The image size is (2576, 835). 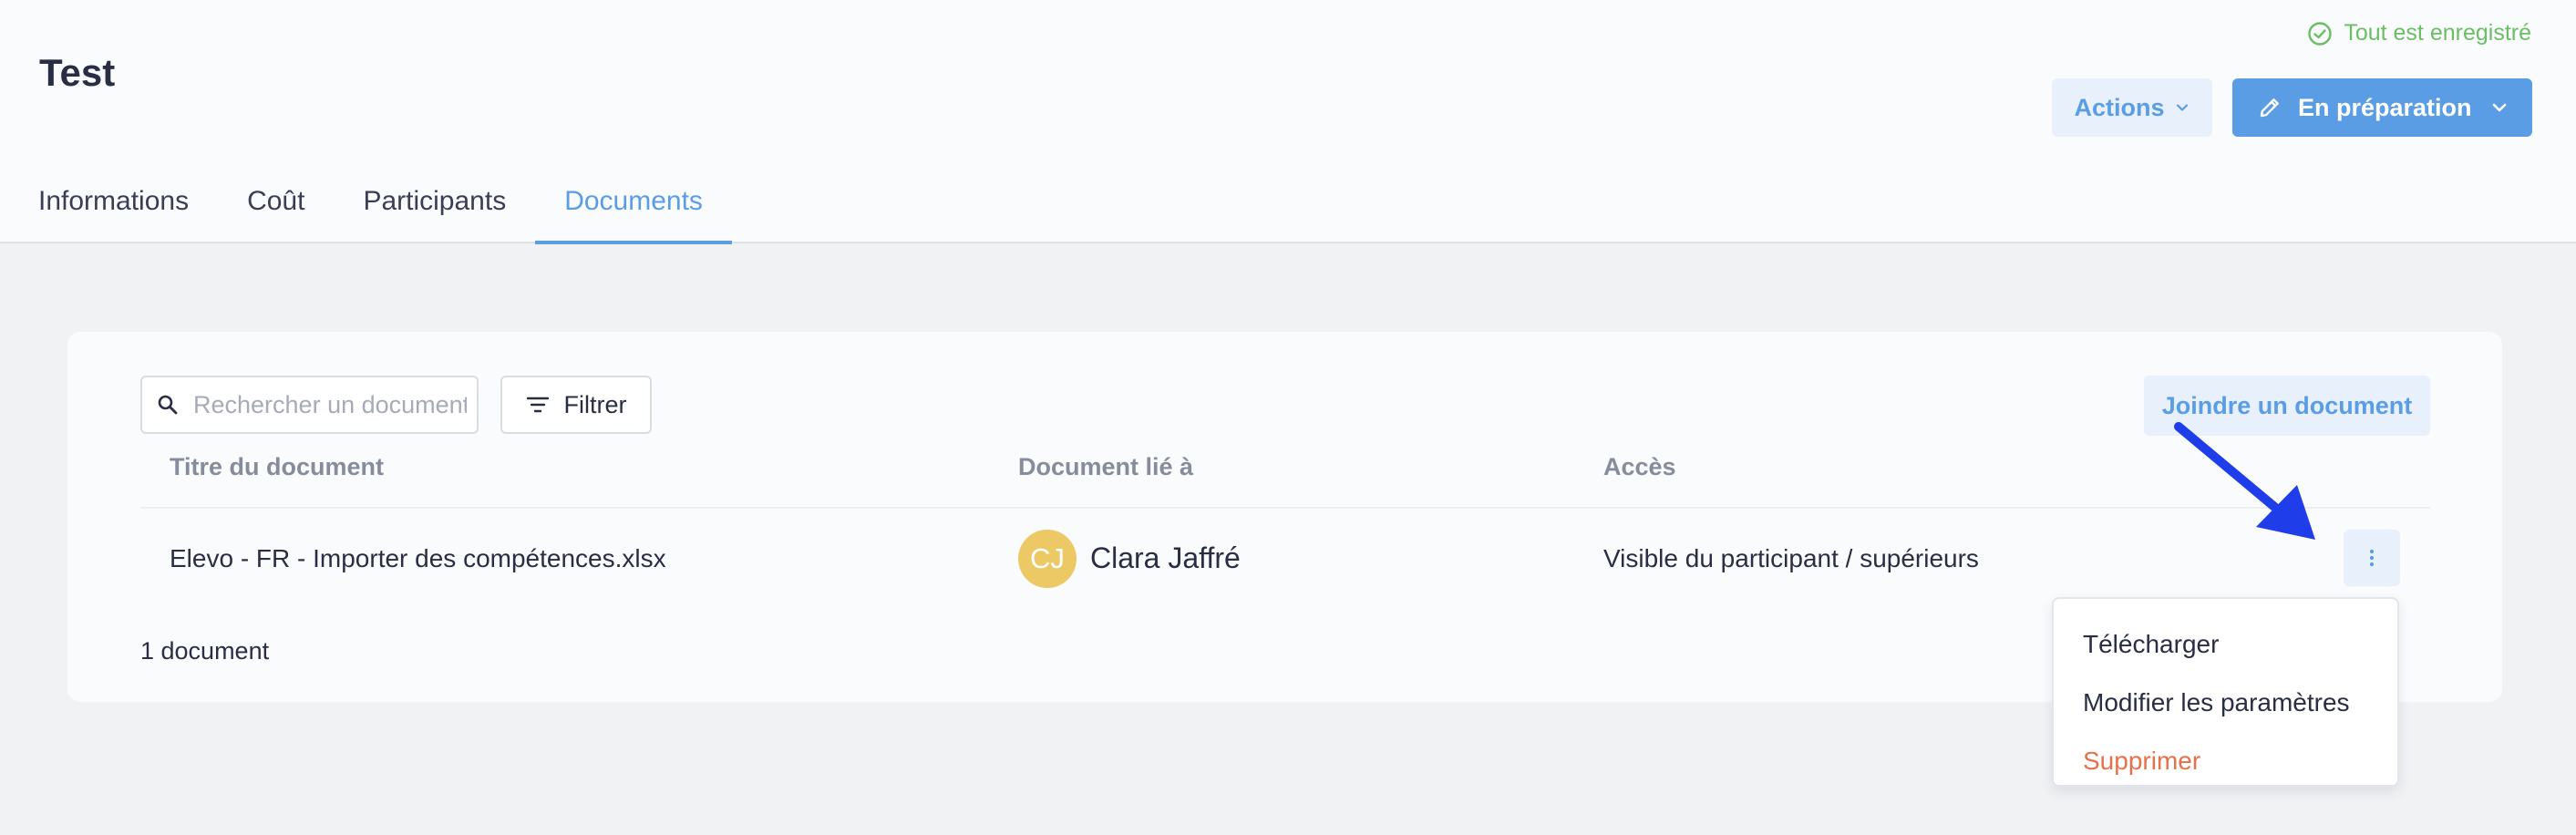 What do you see at coordinates (205, 651) in the screenshot?
I see `document-count: 1 document` at bounding box center [205, 651].